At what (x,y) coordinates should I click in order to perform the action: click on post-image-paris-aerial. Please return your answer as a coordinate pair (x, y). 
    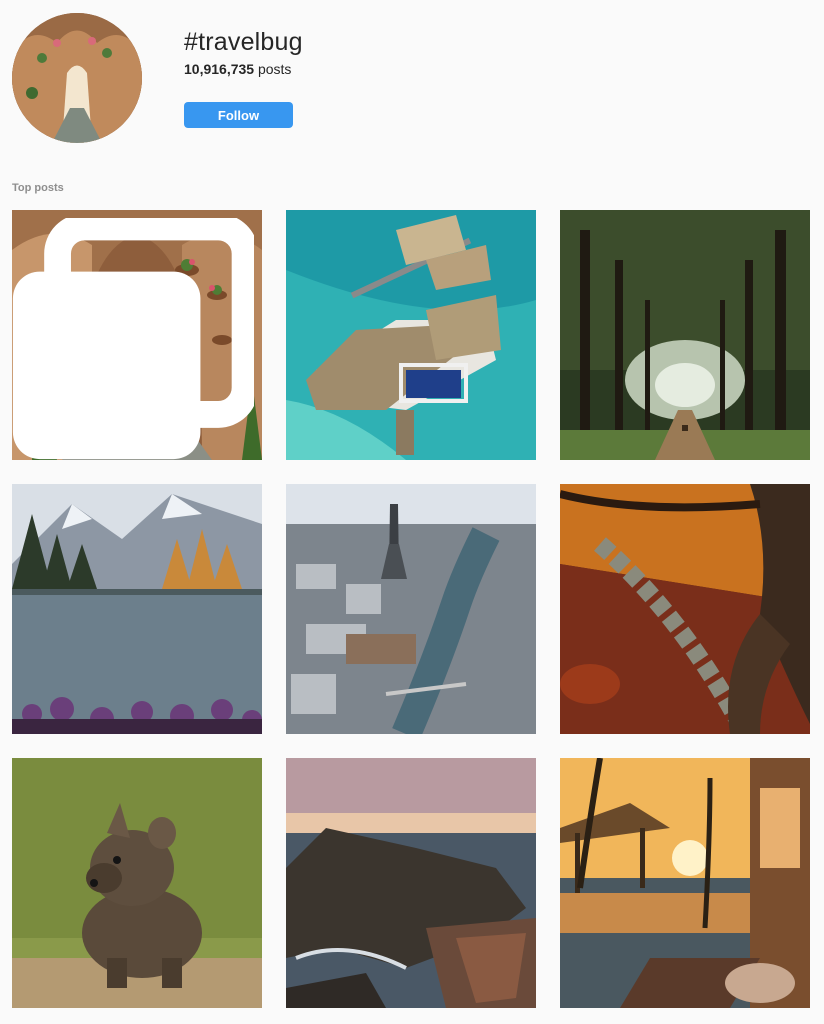
    Looking at the image, I should click on (411, 609).